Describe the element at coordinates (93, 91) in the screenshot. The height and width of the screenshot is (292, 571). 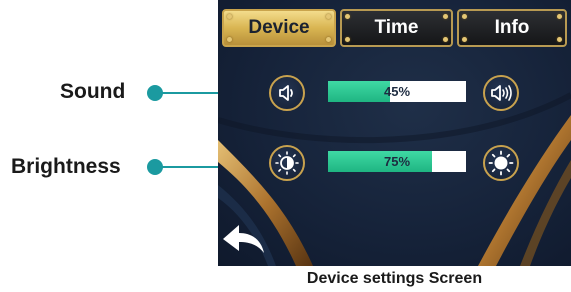
I see `sound-callout-label: Sound` at that location.